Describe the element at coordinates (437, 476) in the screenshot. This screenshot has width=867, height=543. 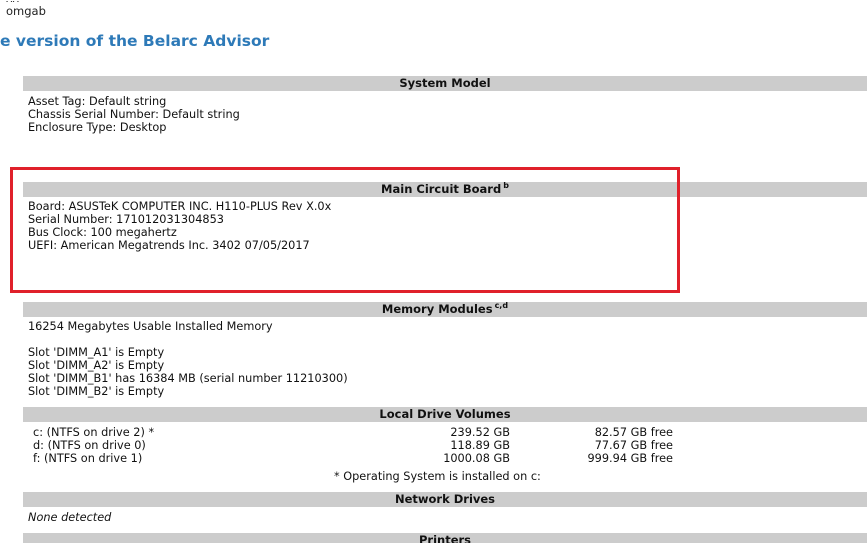
I see `os-footnote: * Operating System is installed on c:` at that location.